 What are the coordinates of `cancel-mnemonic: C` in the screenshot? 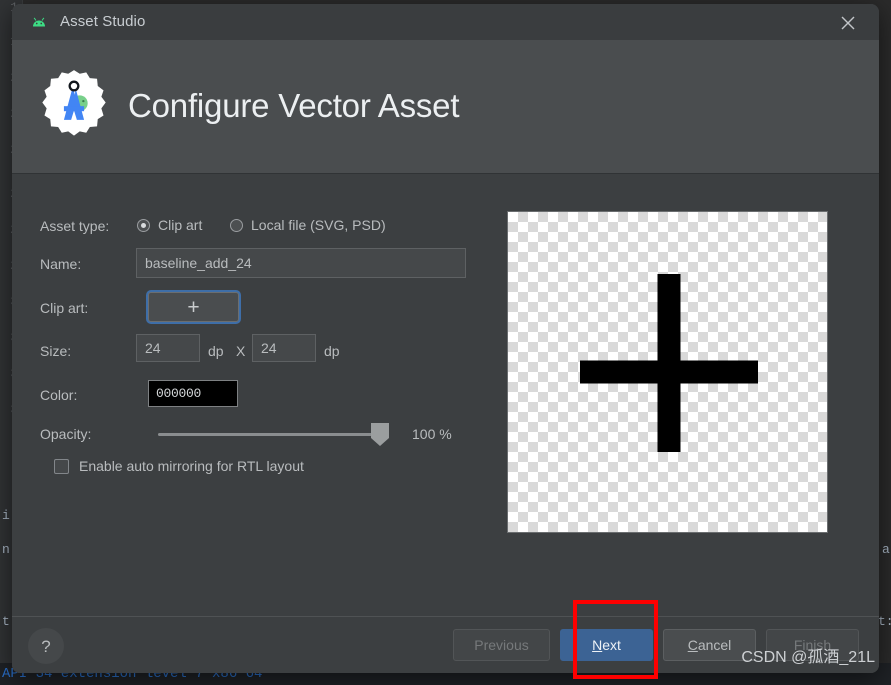 It's located at (692, 645).